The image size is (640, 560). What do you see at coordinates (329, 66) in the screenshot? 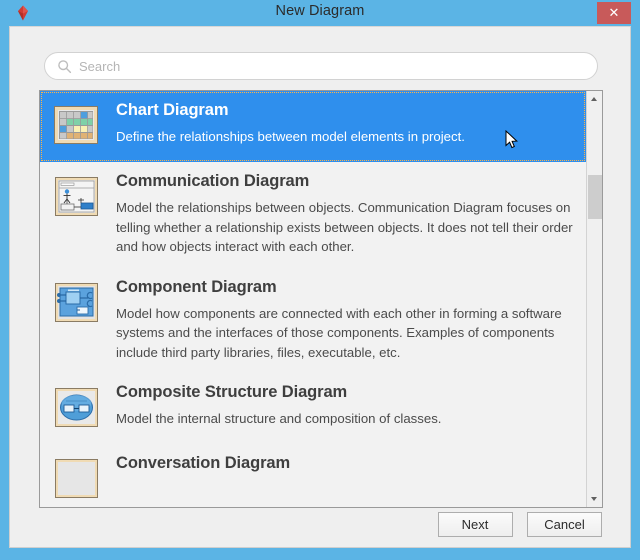
I see `search-input` at bounding box center [329, 66].